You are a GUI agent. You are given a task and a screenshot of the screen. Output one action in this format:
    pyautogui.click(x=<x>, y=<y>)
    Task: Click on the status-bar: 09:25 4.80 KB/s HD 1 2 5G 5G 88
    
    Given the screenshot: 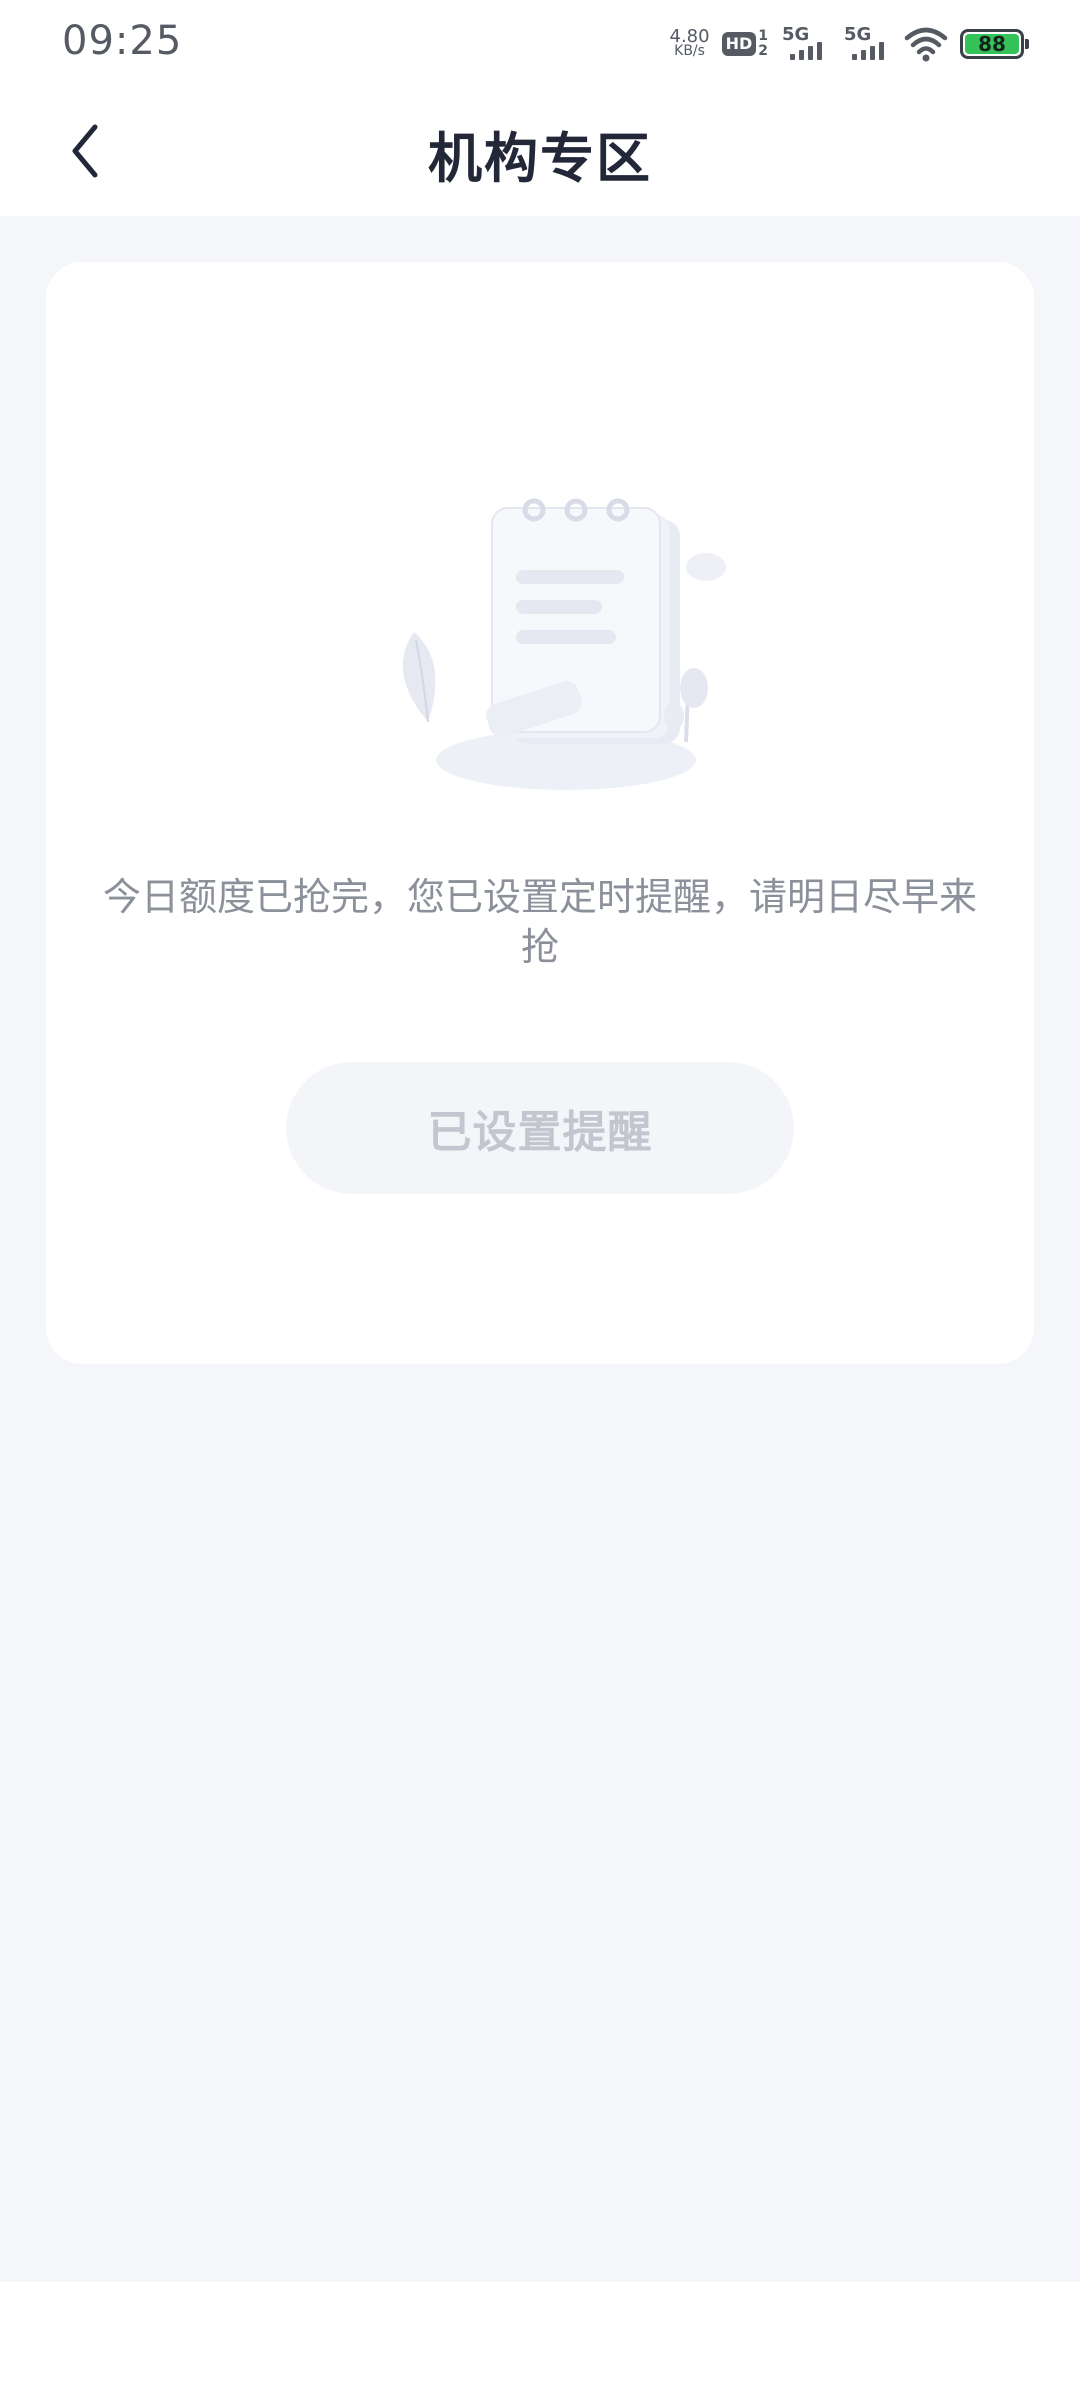 What is the action you would take?
    pyautogui.click(x=540, y=43)
    